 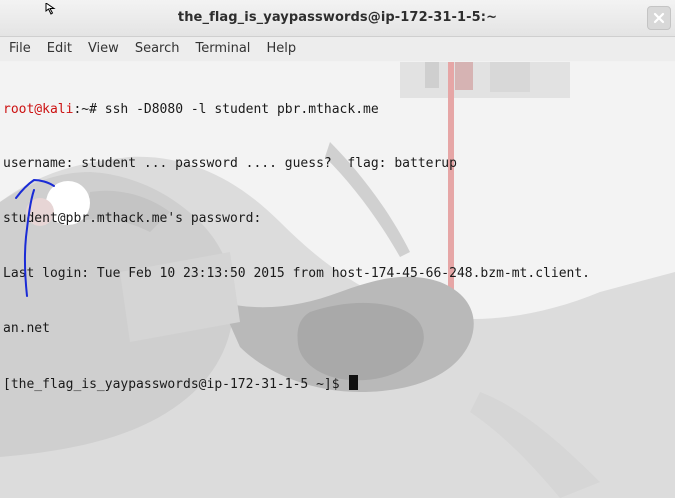 I want to click on arrow-annotation-icon, so click(x=35, y=237).